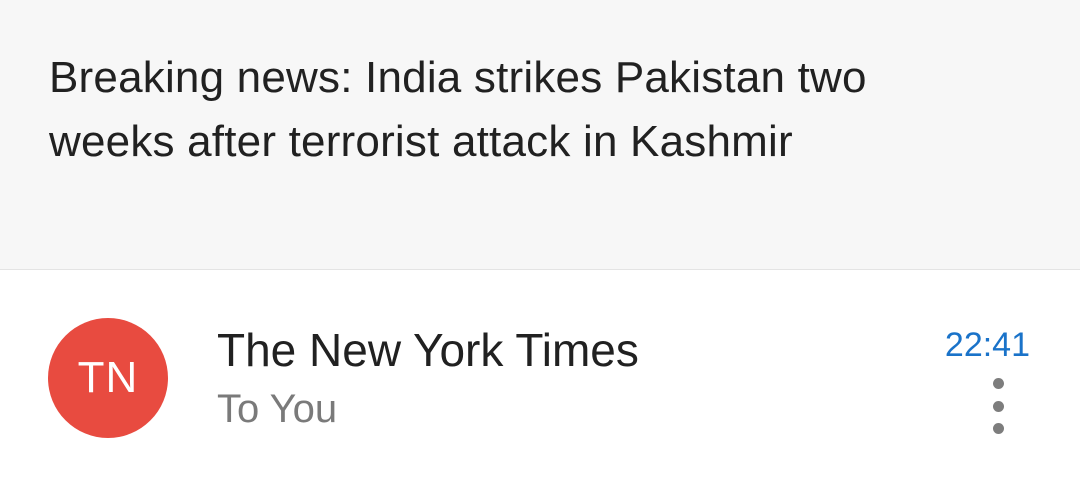 This screenshot has width=1080, height=493. What do you see at coordinates (108, 378) in the screenshot?
I see `sender-avatar: TN` at bounding box center [108, 378].